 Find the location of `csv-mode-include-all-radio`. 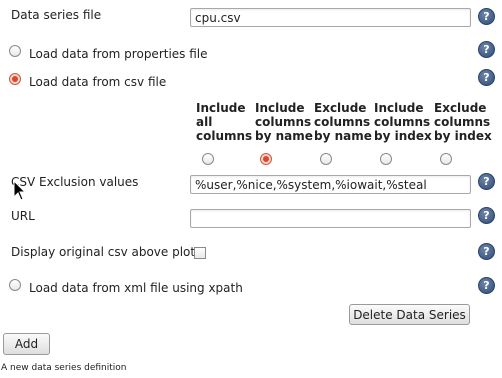

csv-mode-include-all-radio is located at coordinates (208, 159).